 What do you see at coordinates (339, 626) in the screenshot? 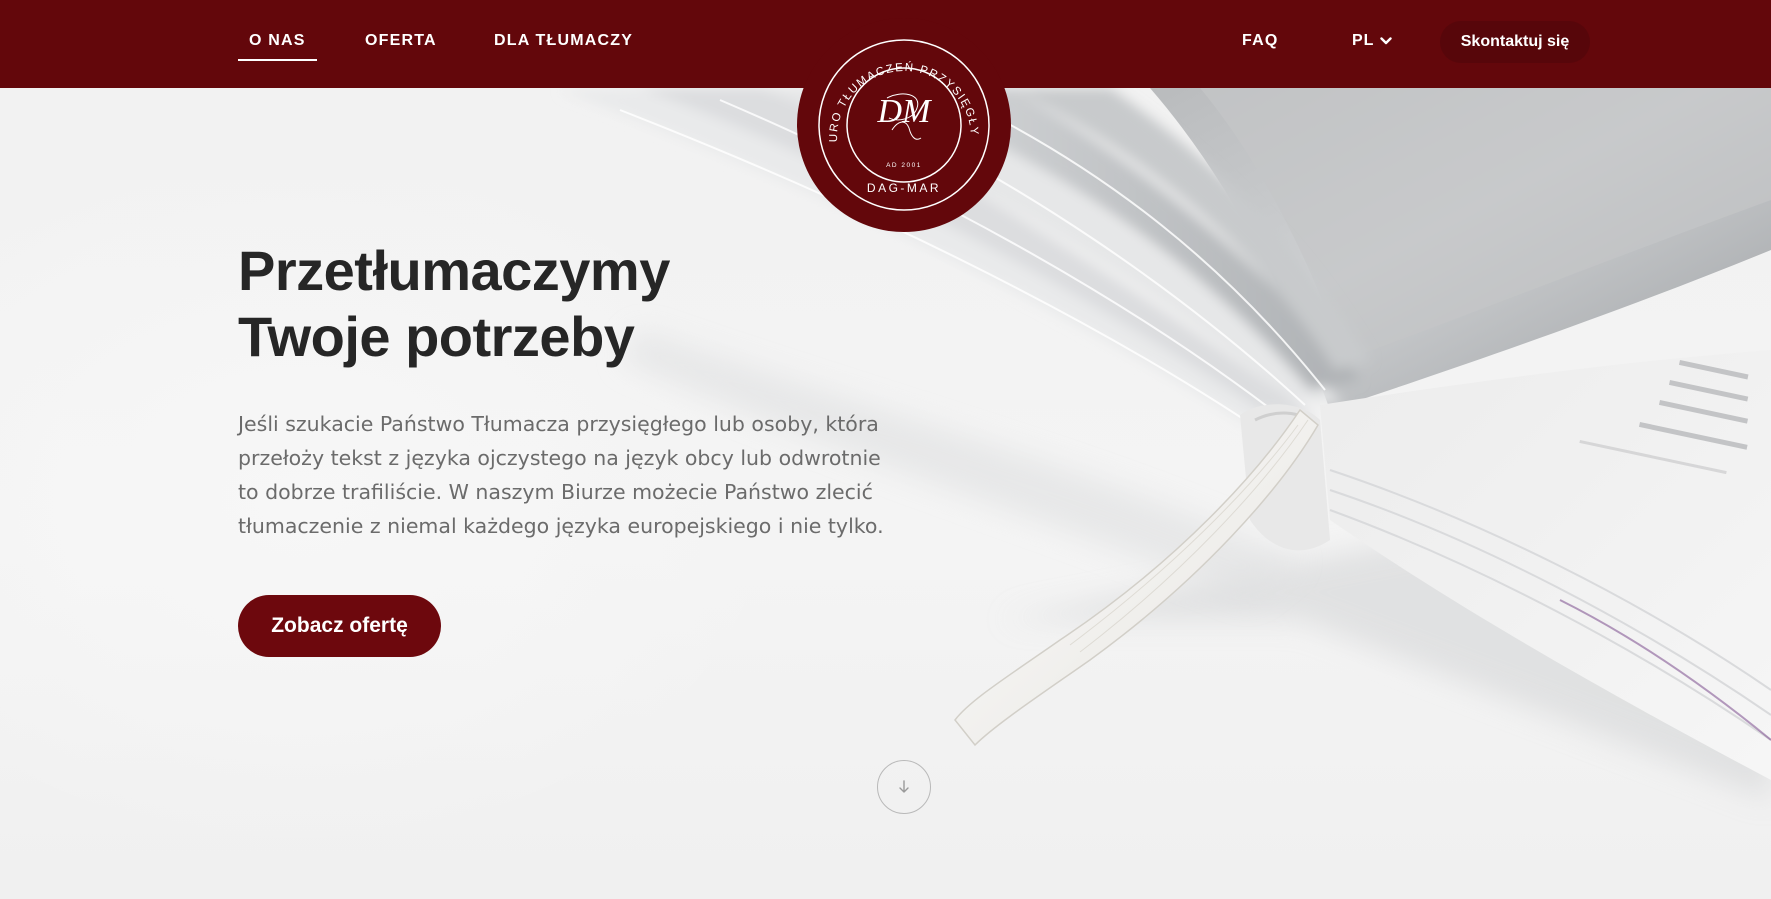
I see `view-offer-button: Zobacz ofertę` at bounding box center [339, 626].